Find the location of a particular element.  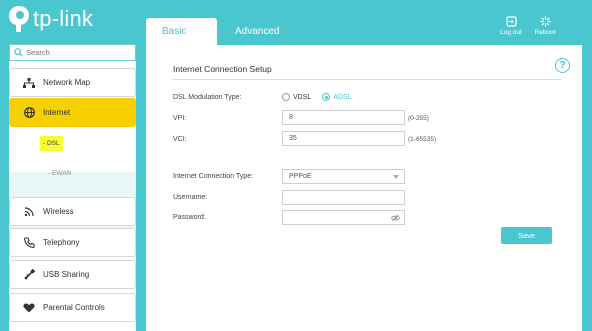

sidebar-item-label: Internet is located at coordinates (57, 112).